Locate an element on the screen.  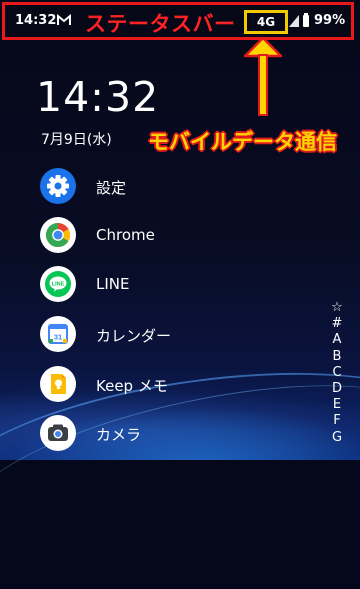
app-line: LINE LINE is located at coordinates (150, 286).